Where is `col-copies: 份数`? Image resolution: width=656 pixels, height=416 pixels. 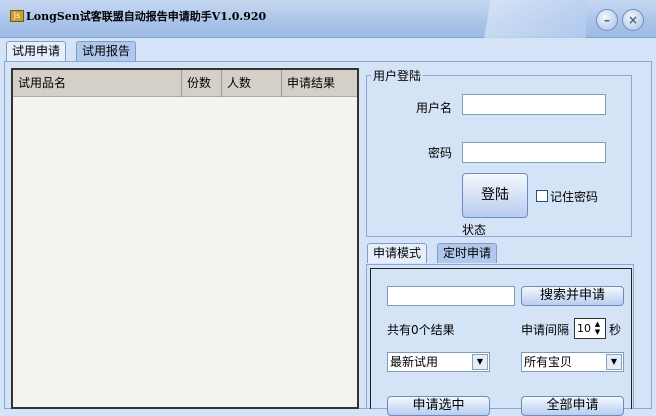 col-copies: 份数 is located at coordinates (202, 83).